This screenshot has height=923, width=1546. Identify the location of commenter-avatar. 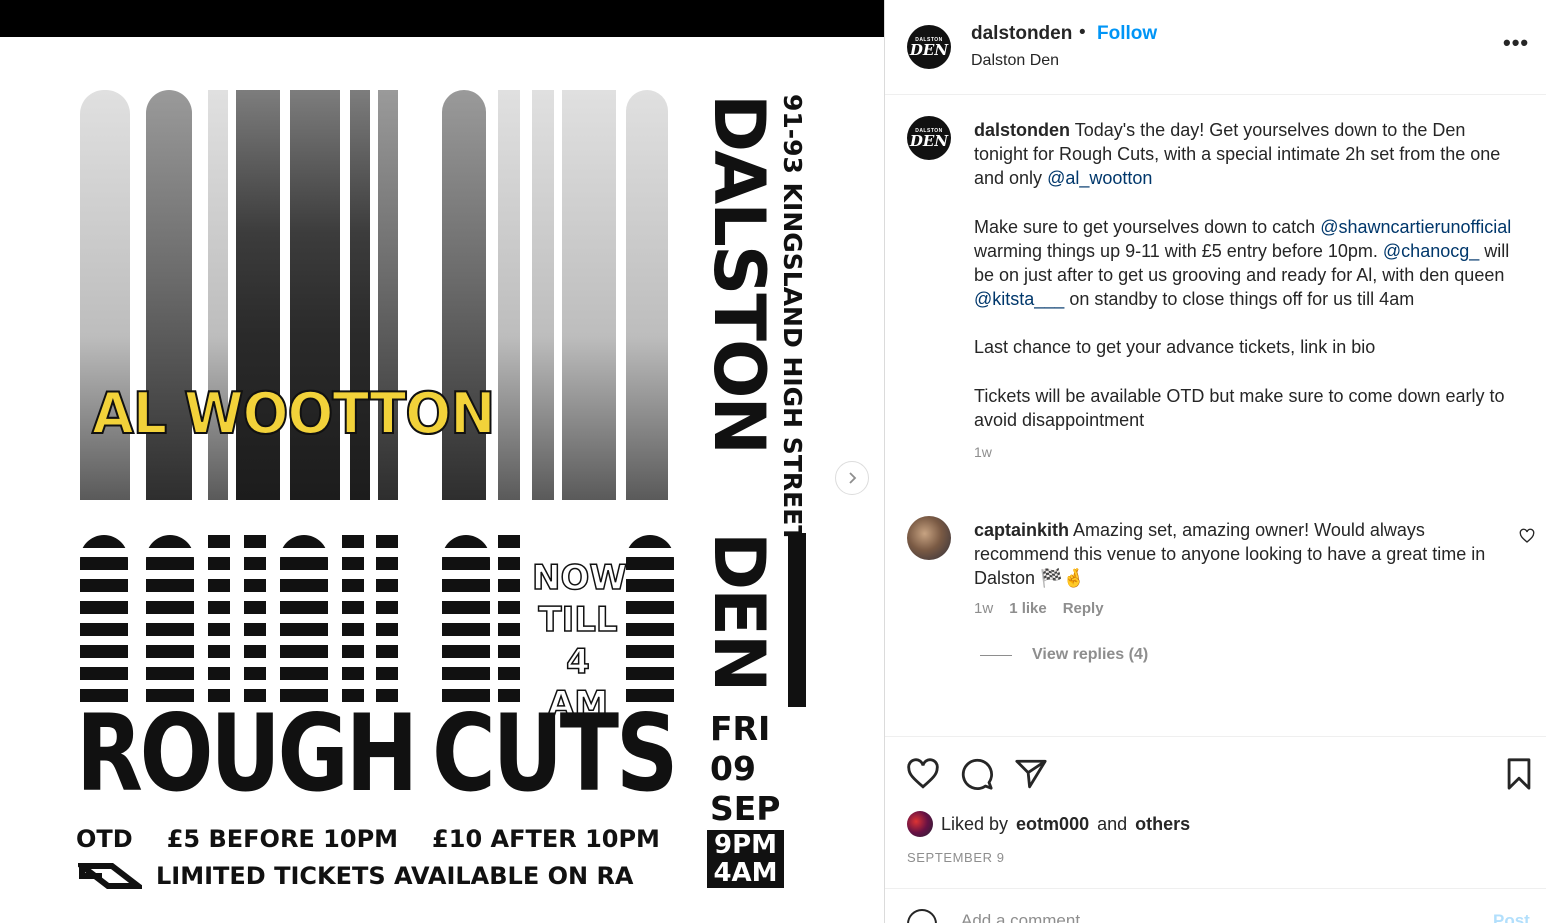
(929, 538).